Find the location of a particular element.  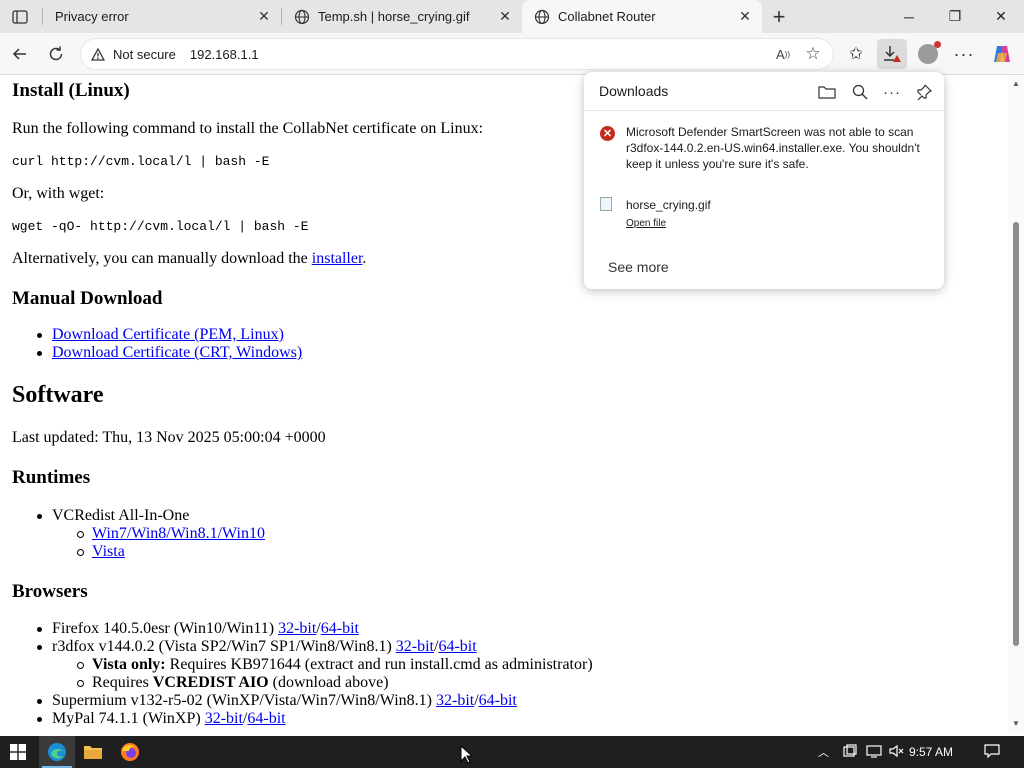

download-crt-link: Download Certificate (CRT, Windows) is located at coordinates (177, 352).